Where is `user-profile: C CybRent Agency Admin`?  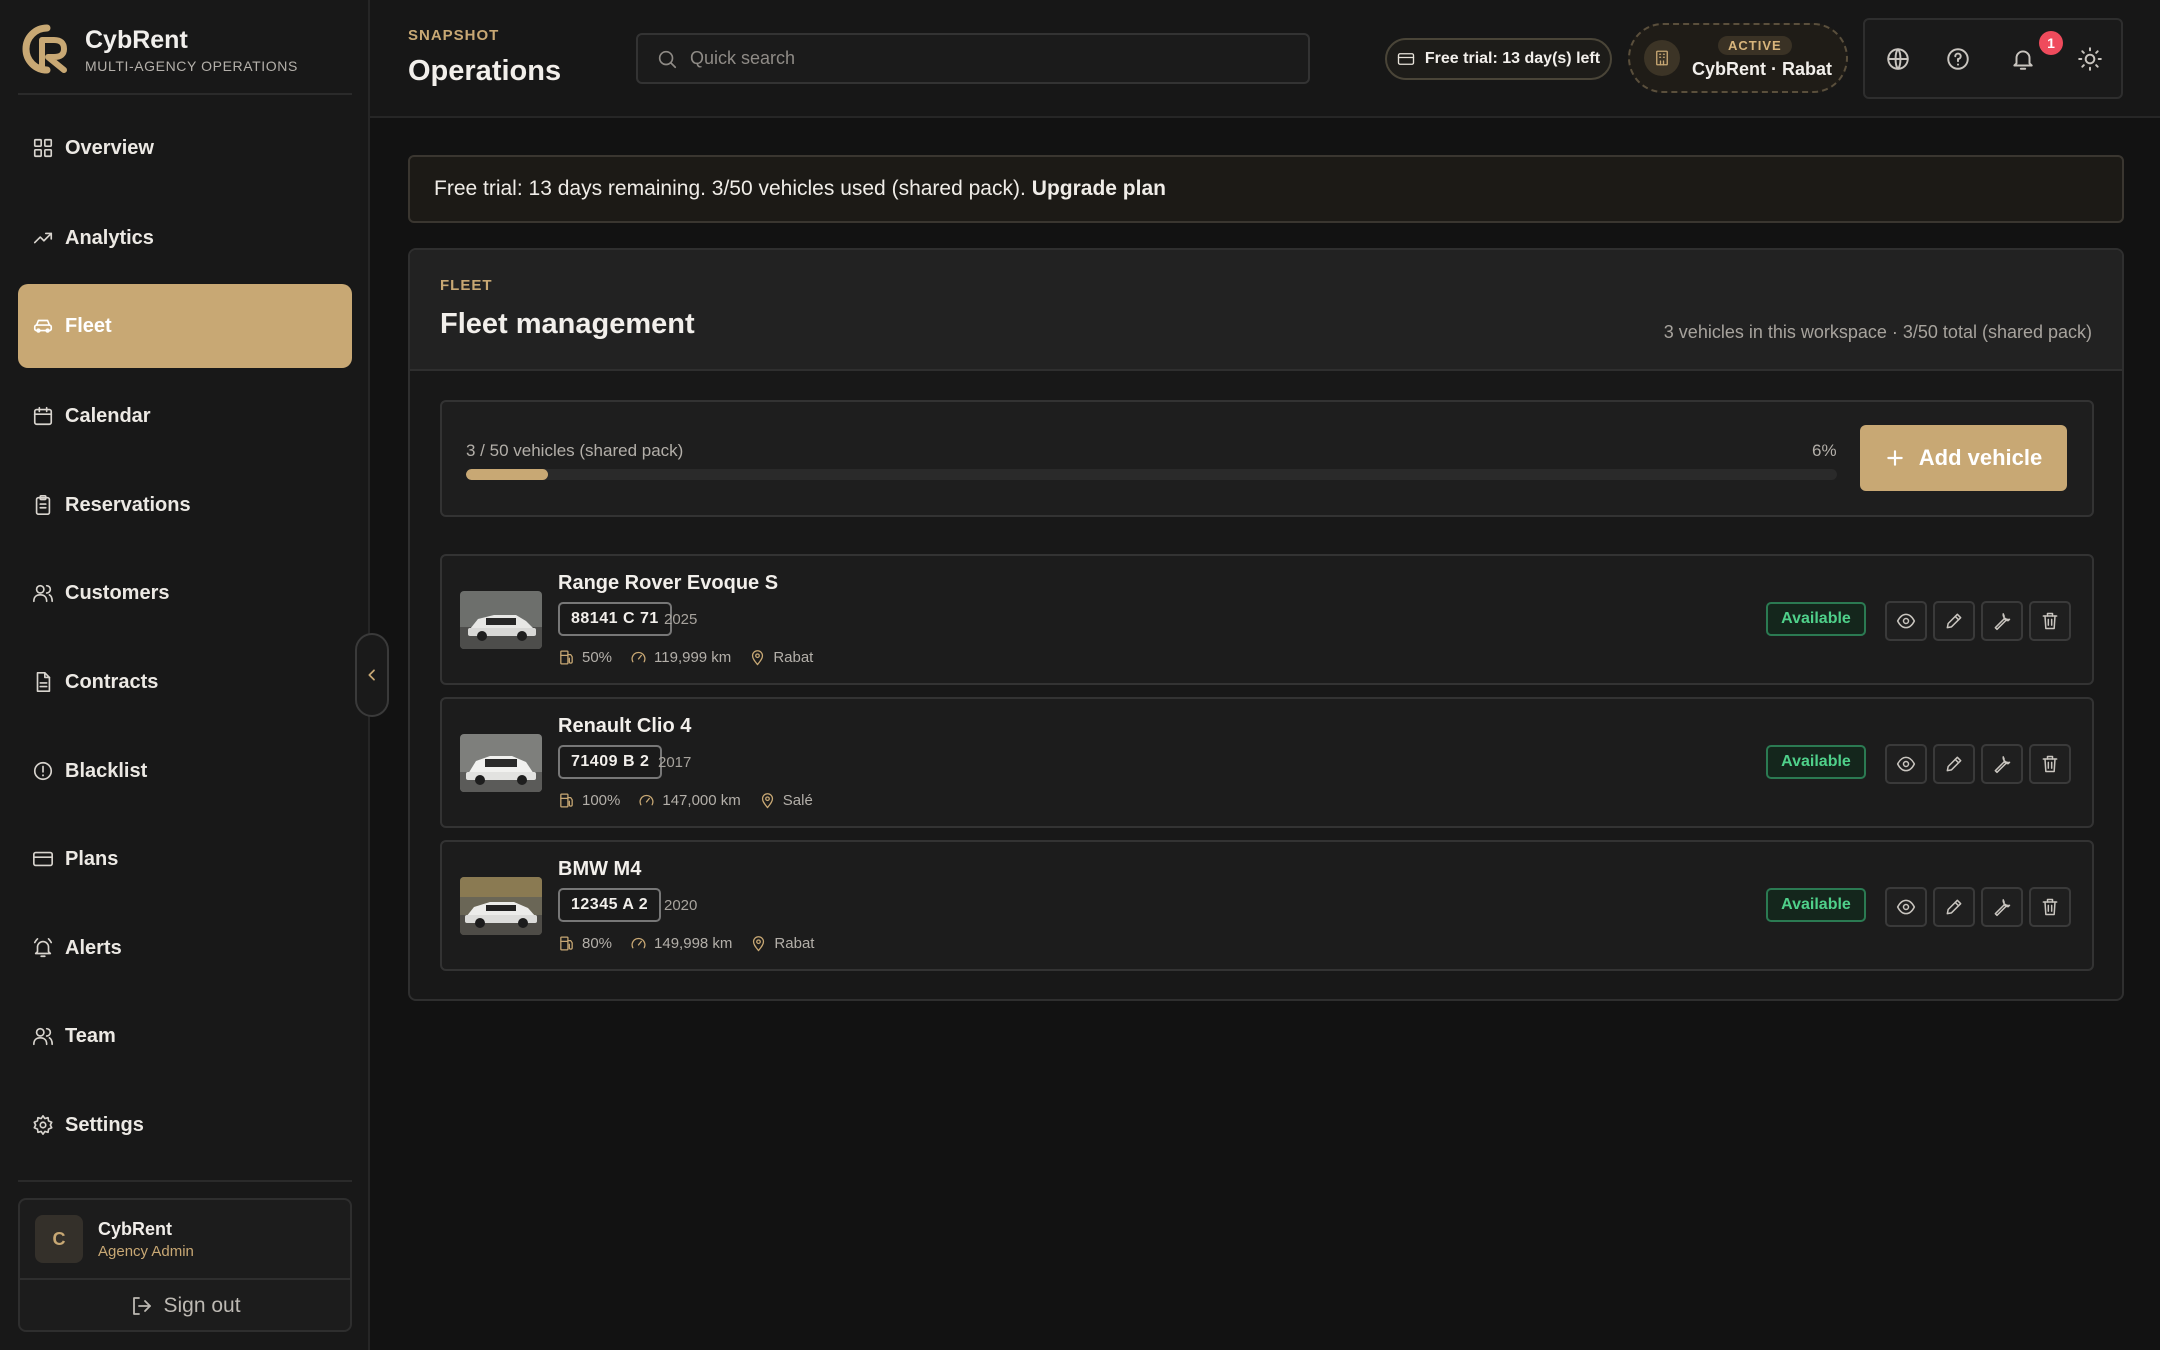 user-profile: C CybRent Agency Admin is located at coordinates (185, 1239).